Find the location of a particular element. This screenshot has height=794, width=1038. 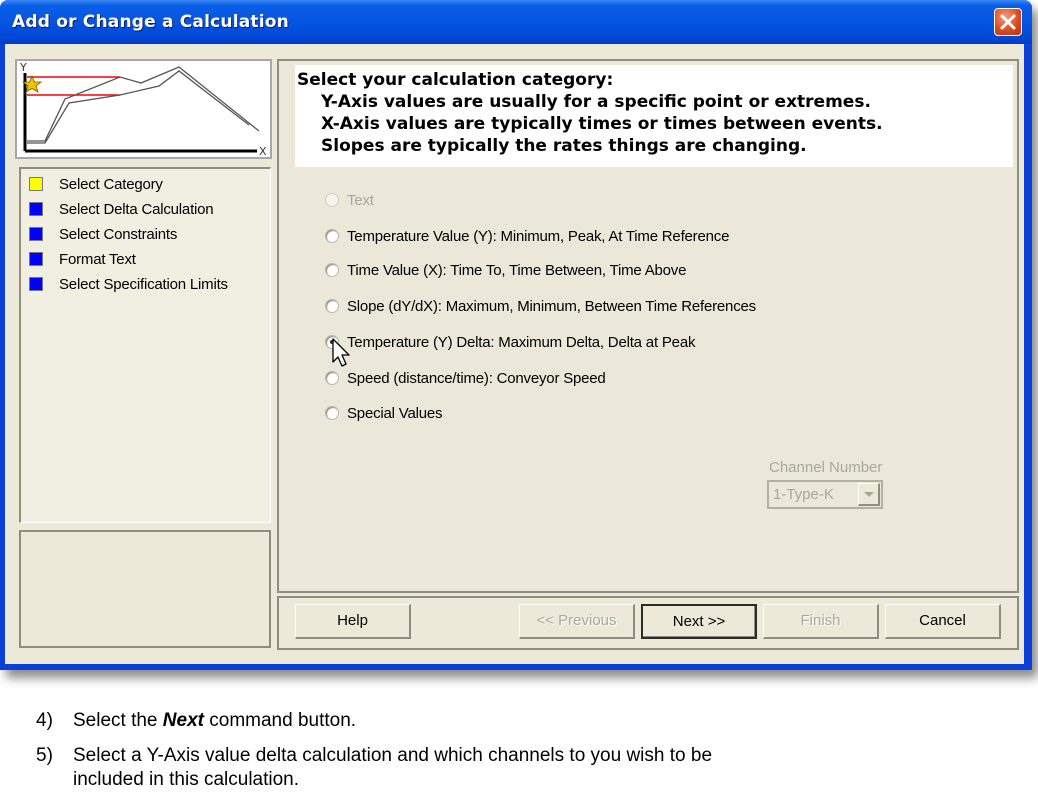

radio-text: Text is located at coordinates (349, 200).